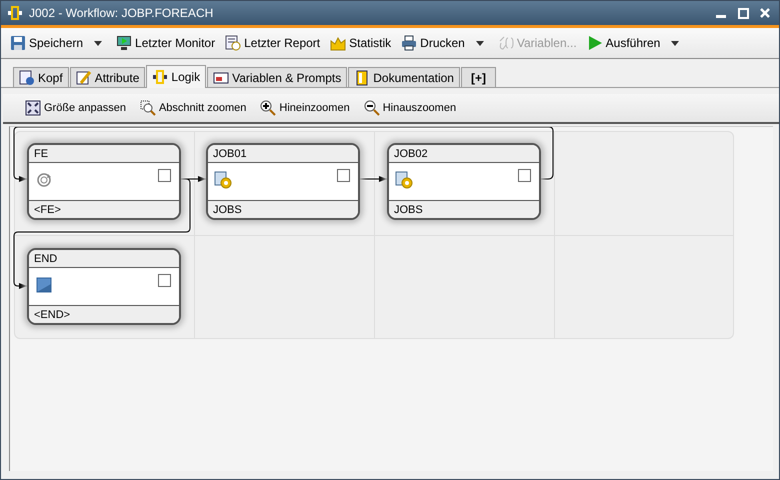 The width and height of the screenshot is (780, 480). I want to click on pencil-icon, so click(84, 78).